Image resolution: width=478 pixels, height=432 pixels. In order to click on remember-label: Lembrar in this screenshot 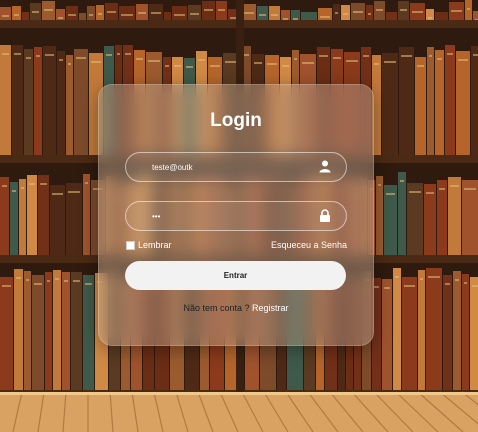, I will do `click(155, 245)`.